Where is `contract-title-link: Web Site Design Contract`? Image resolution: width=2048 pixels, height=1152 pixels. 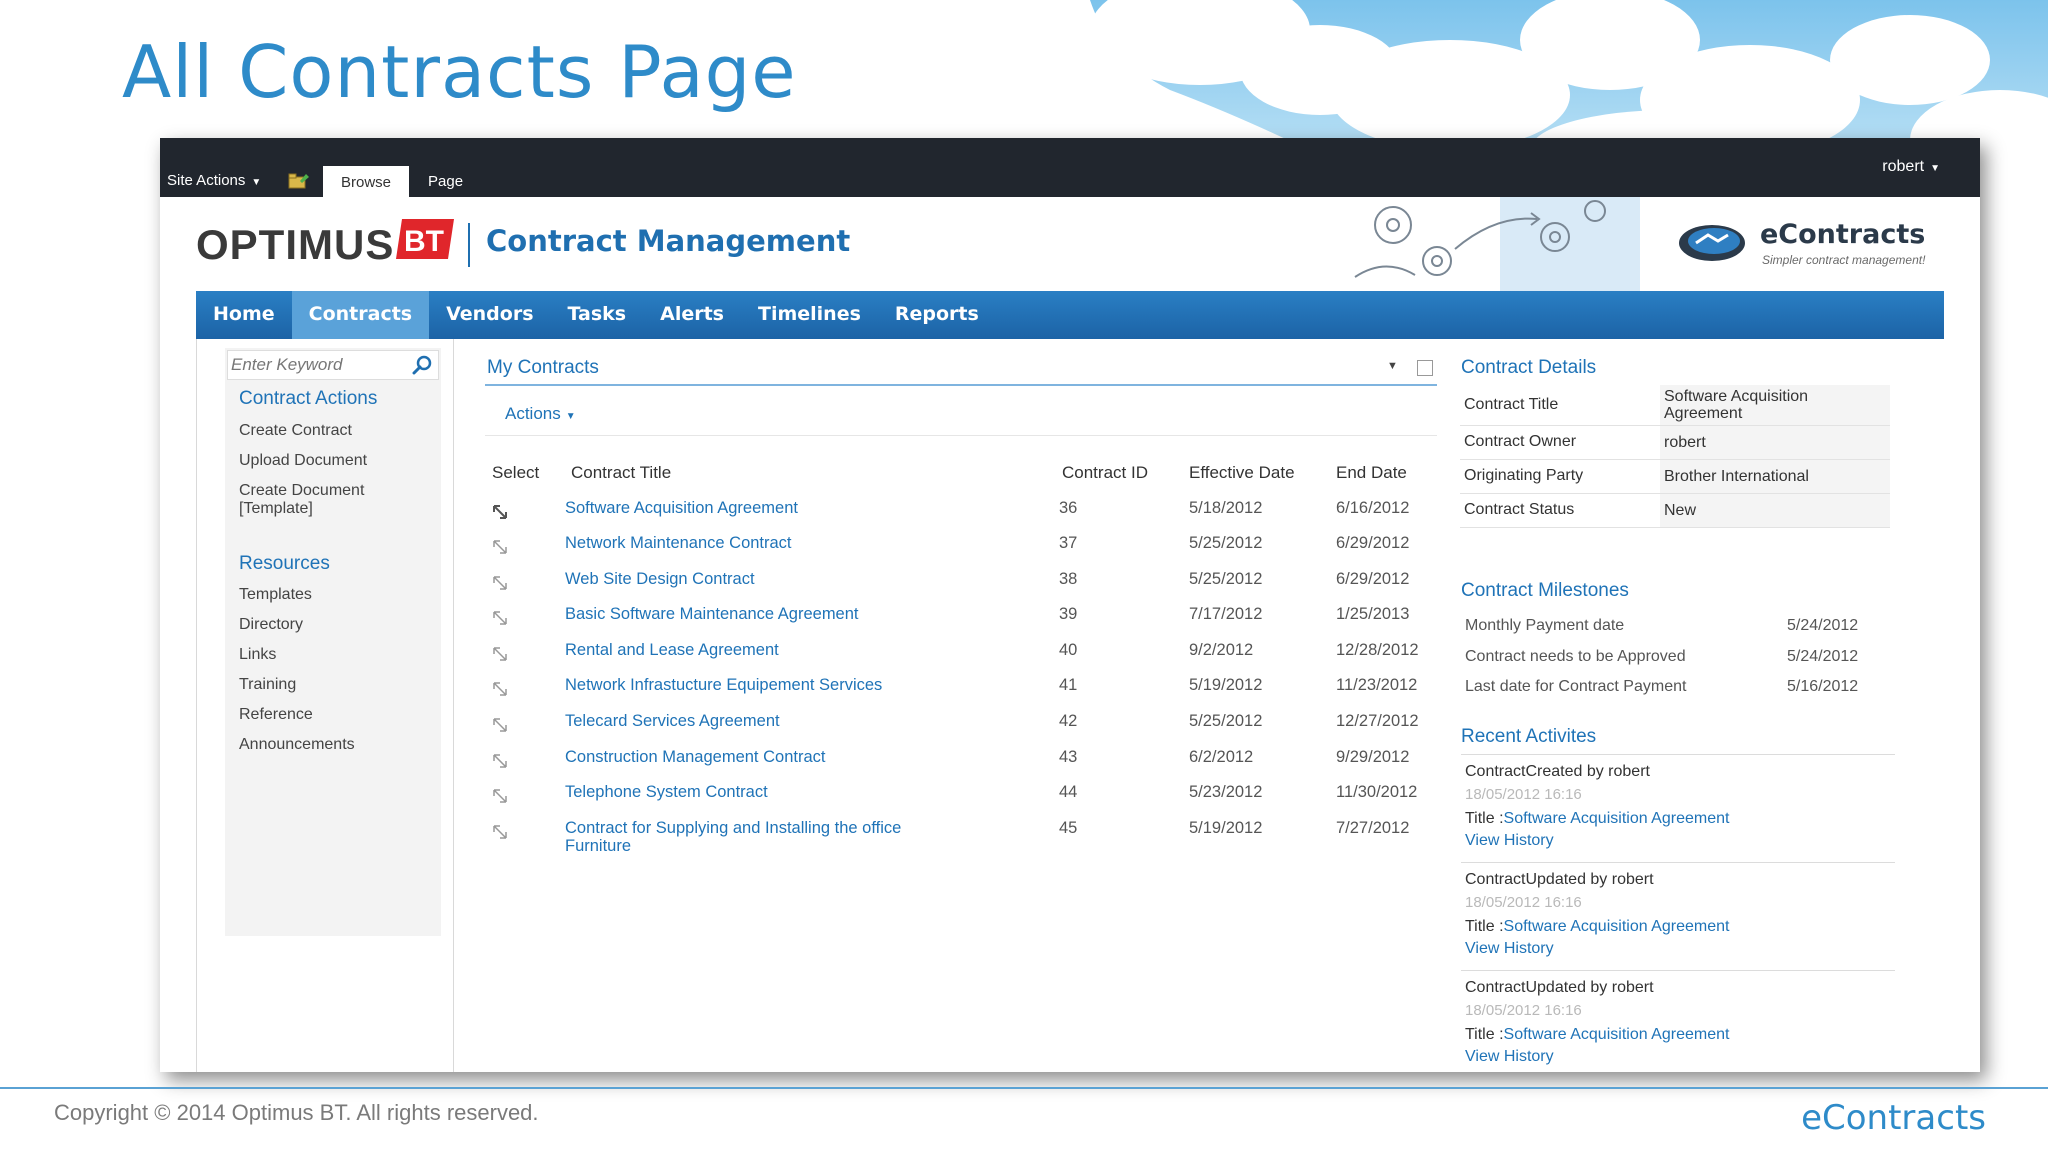 contract-title-link: Web Site Design Contract is located at coordinates (775, 579).